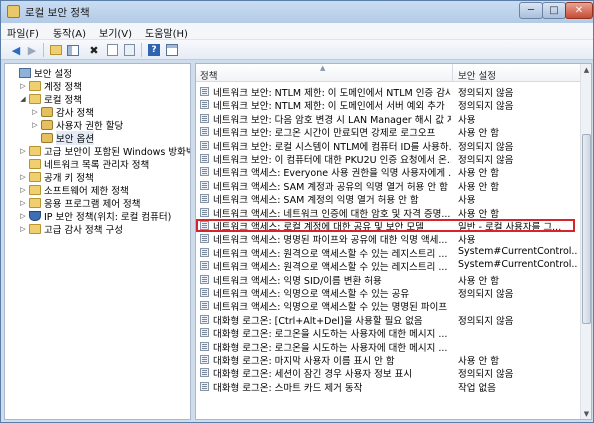 The height and width of the screenshot is (423, 594). I want to click on policy-setting: 작업 없음, so click(477, 388).